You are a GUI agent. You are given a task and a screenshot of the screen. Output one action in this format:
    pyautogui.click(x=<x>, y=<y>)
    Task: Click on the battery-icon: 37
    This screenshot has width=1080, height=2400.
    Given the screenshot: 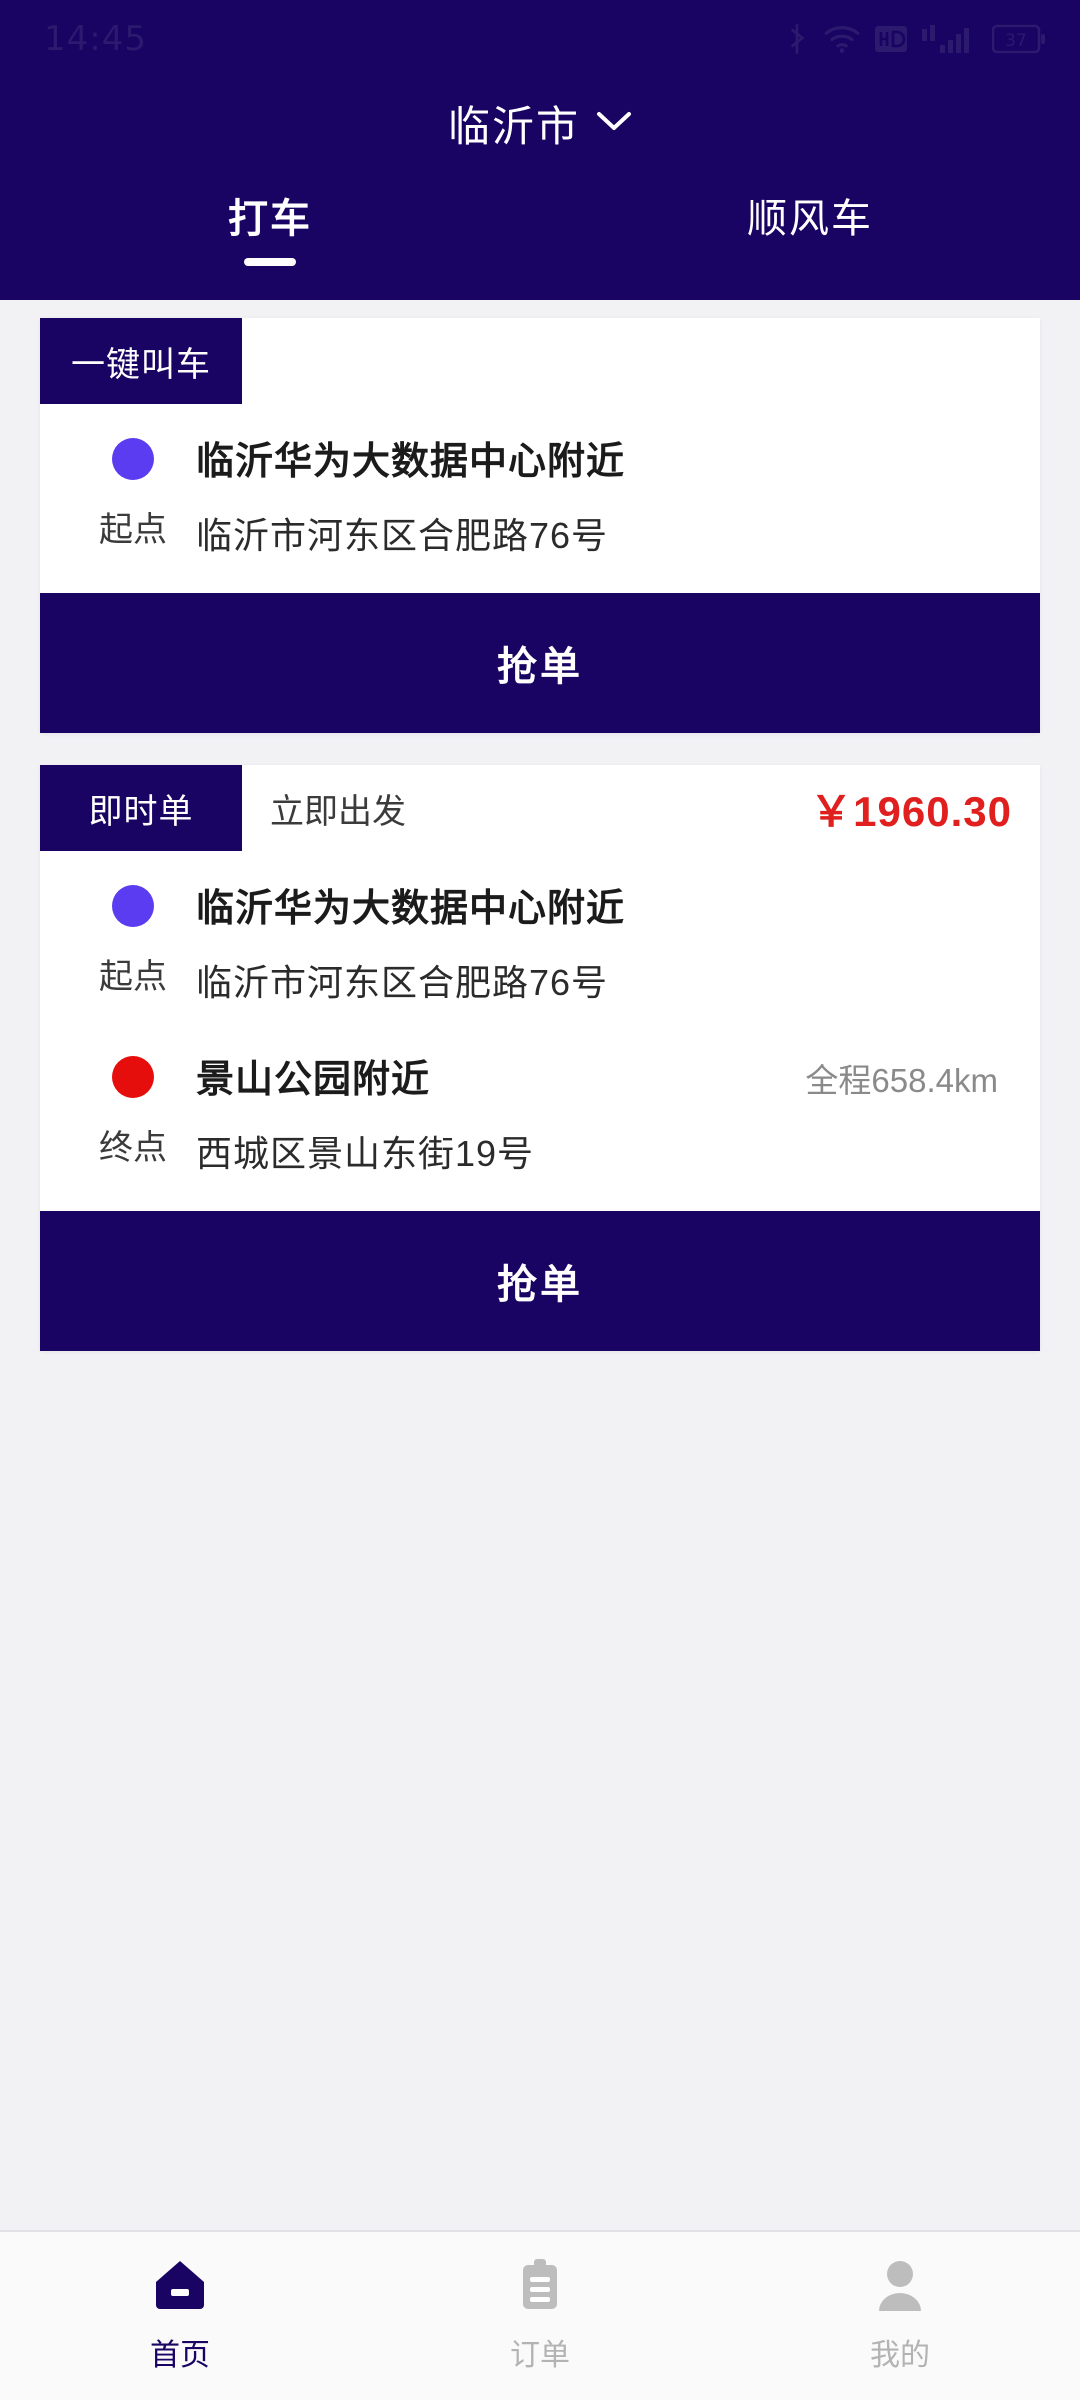 What is the action you would take?
    pyautogui.click(x=1019, y=39)
    